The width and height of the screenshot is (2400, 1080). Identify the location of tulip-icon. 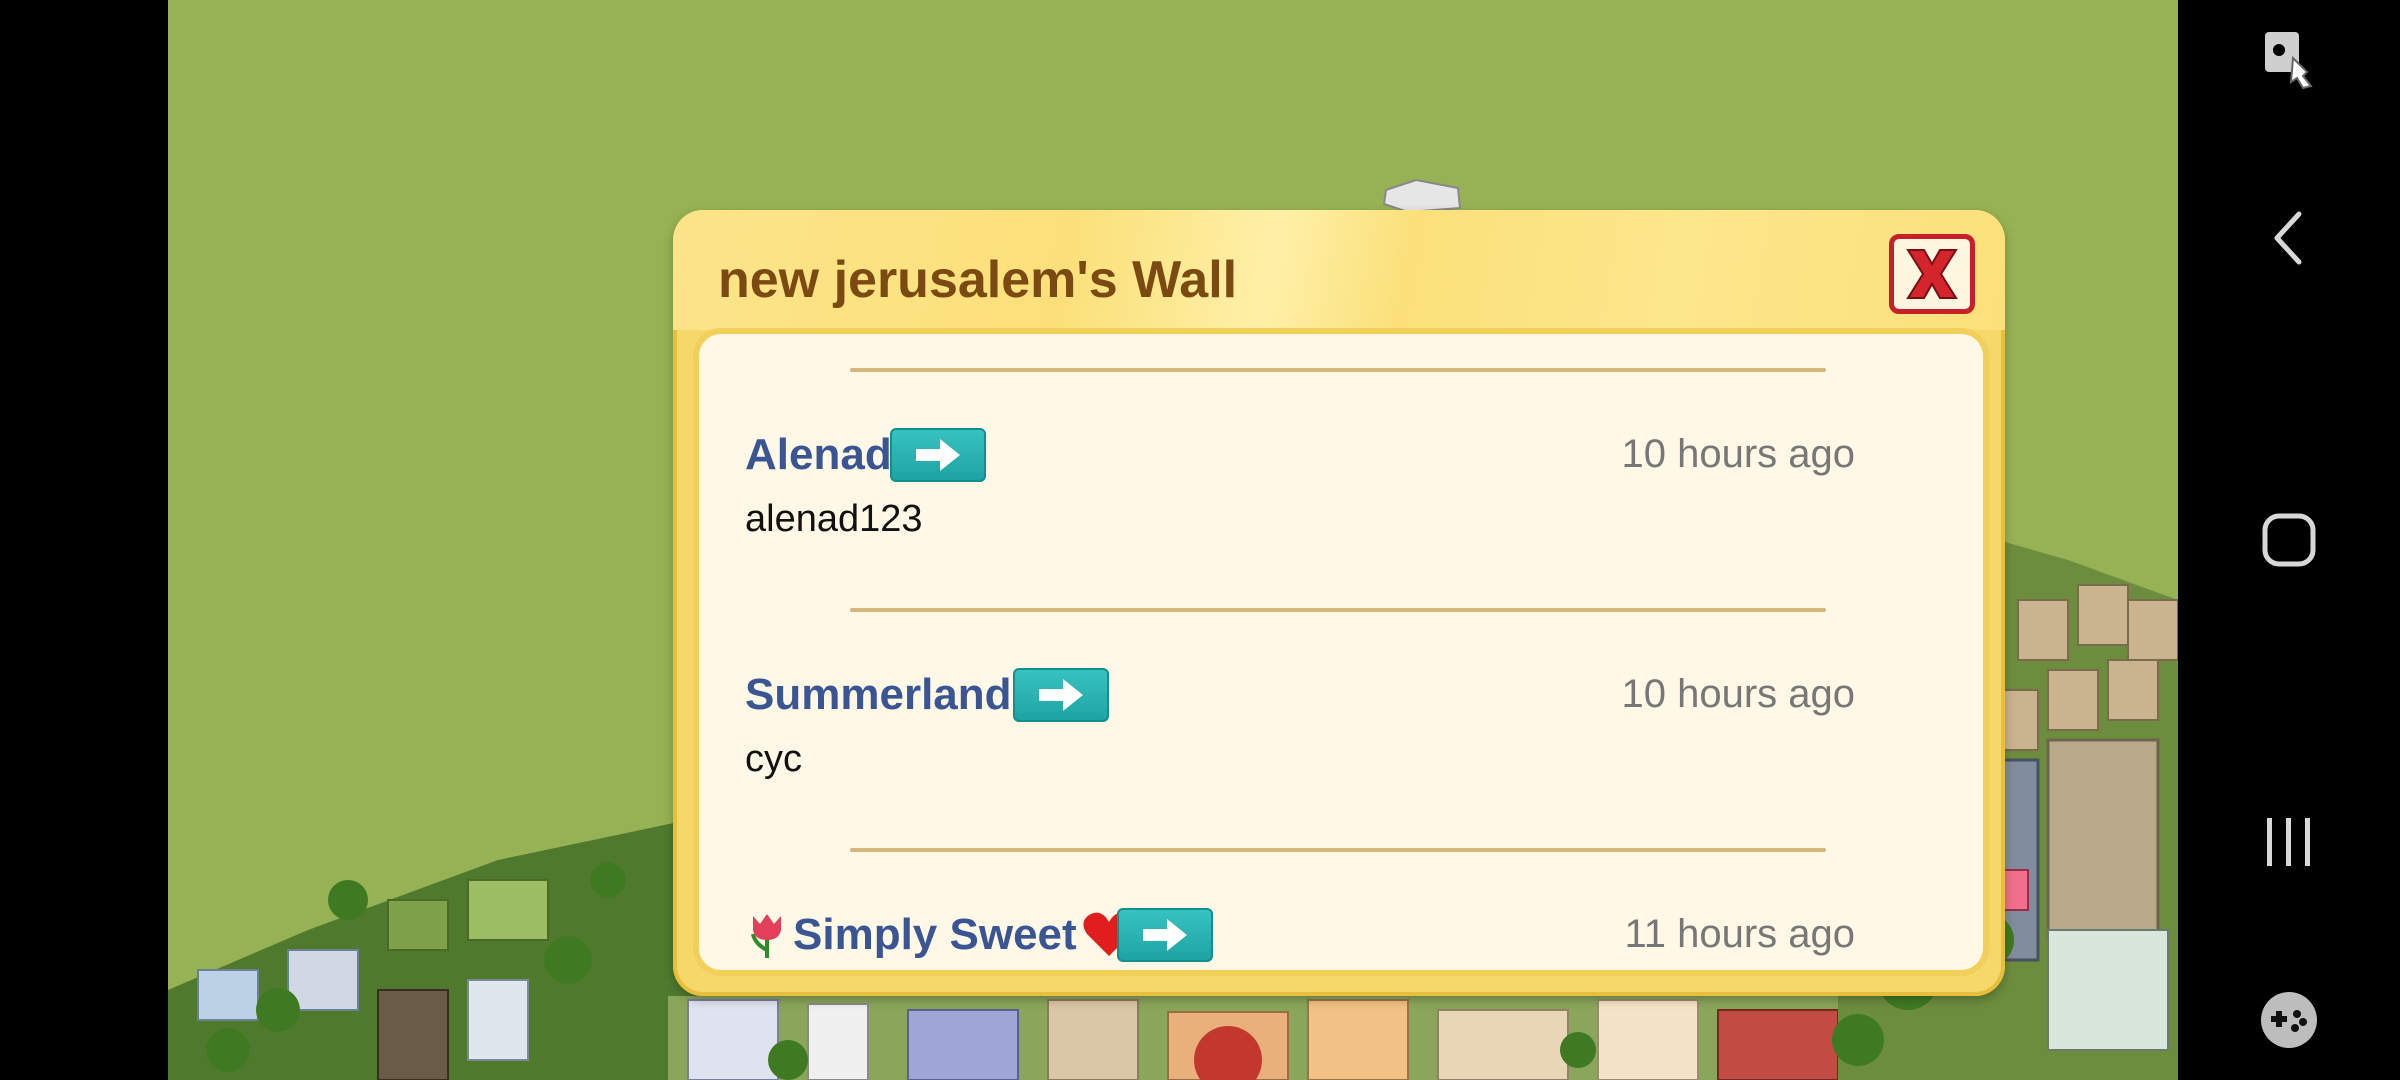
(766, 936).